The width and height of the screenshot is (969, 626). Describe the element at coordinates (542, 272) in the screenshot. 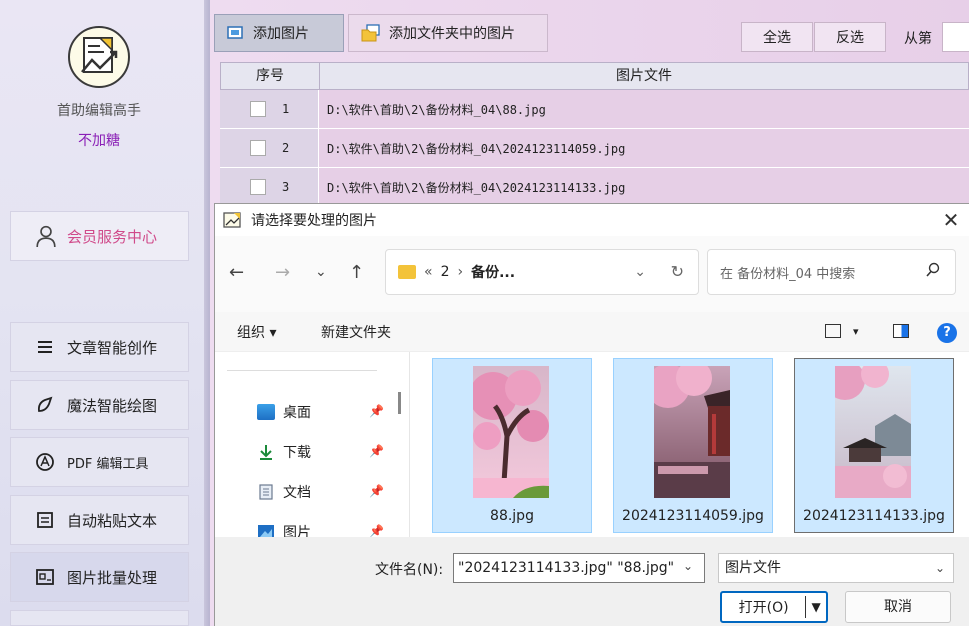

I see `address-bar: « 2 › 备份... ⌄ ↻` at that location.